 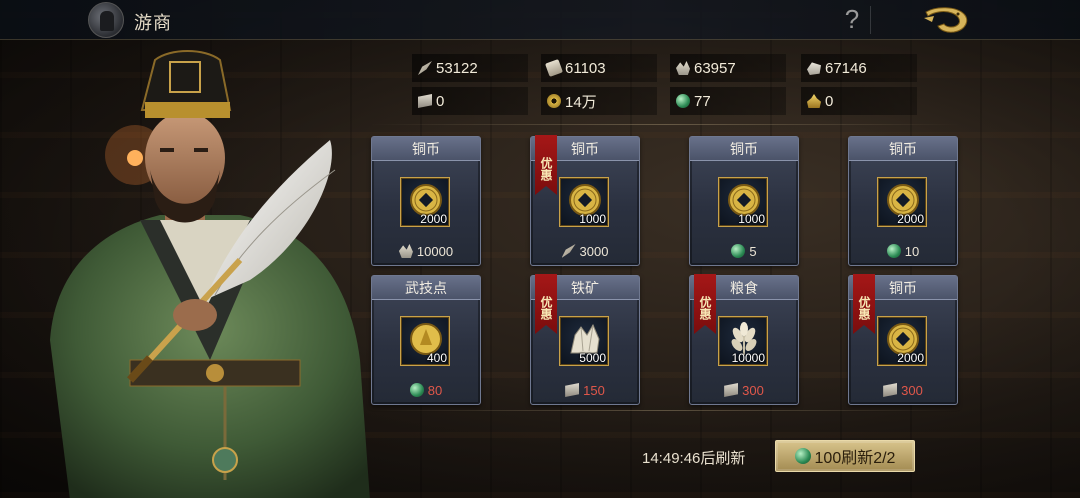 What do you see at coordinates (753, 251) in the screenshot?
I see `shop-item-price-value: 5` at bounding box center [753, 251].